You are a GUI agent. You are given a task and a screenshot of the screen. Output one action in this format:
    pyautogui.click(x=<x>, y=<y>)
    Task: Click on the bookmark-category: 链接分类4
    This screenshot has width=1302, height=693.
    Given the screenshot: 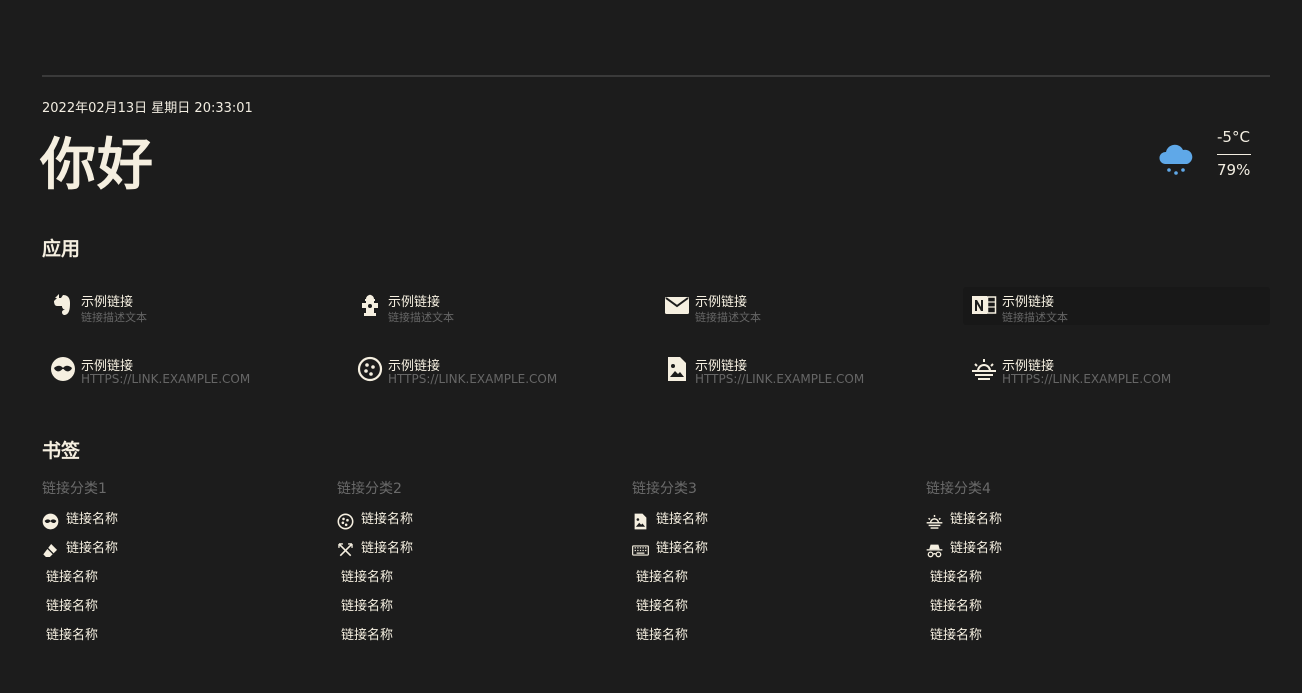 What is the action you would take?
    pyautogui.click(x=958, y=489)
    